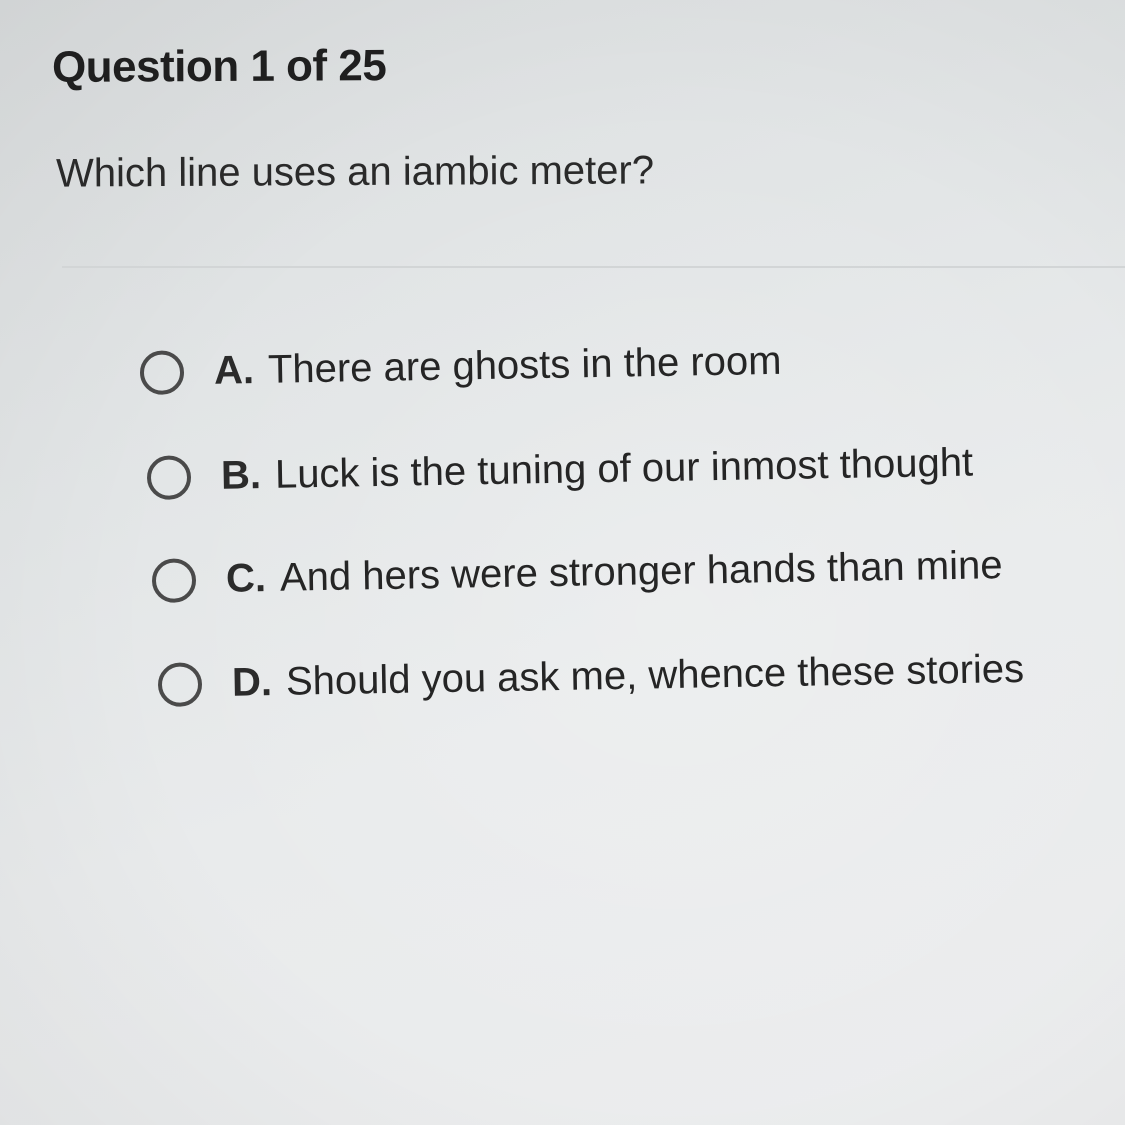  Describe the element at coordinates (234, 370) in the screenshot. I see `option-letter-a: A.` at that location.